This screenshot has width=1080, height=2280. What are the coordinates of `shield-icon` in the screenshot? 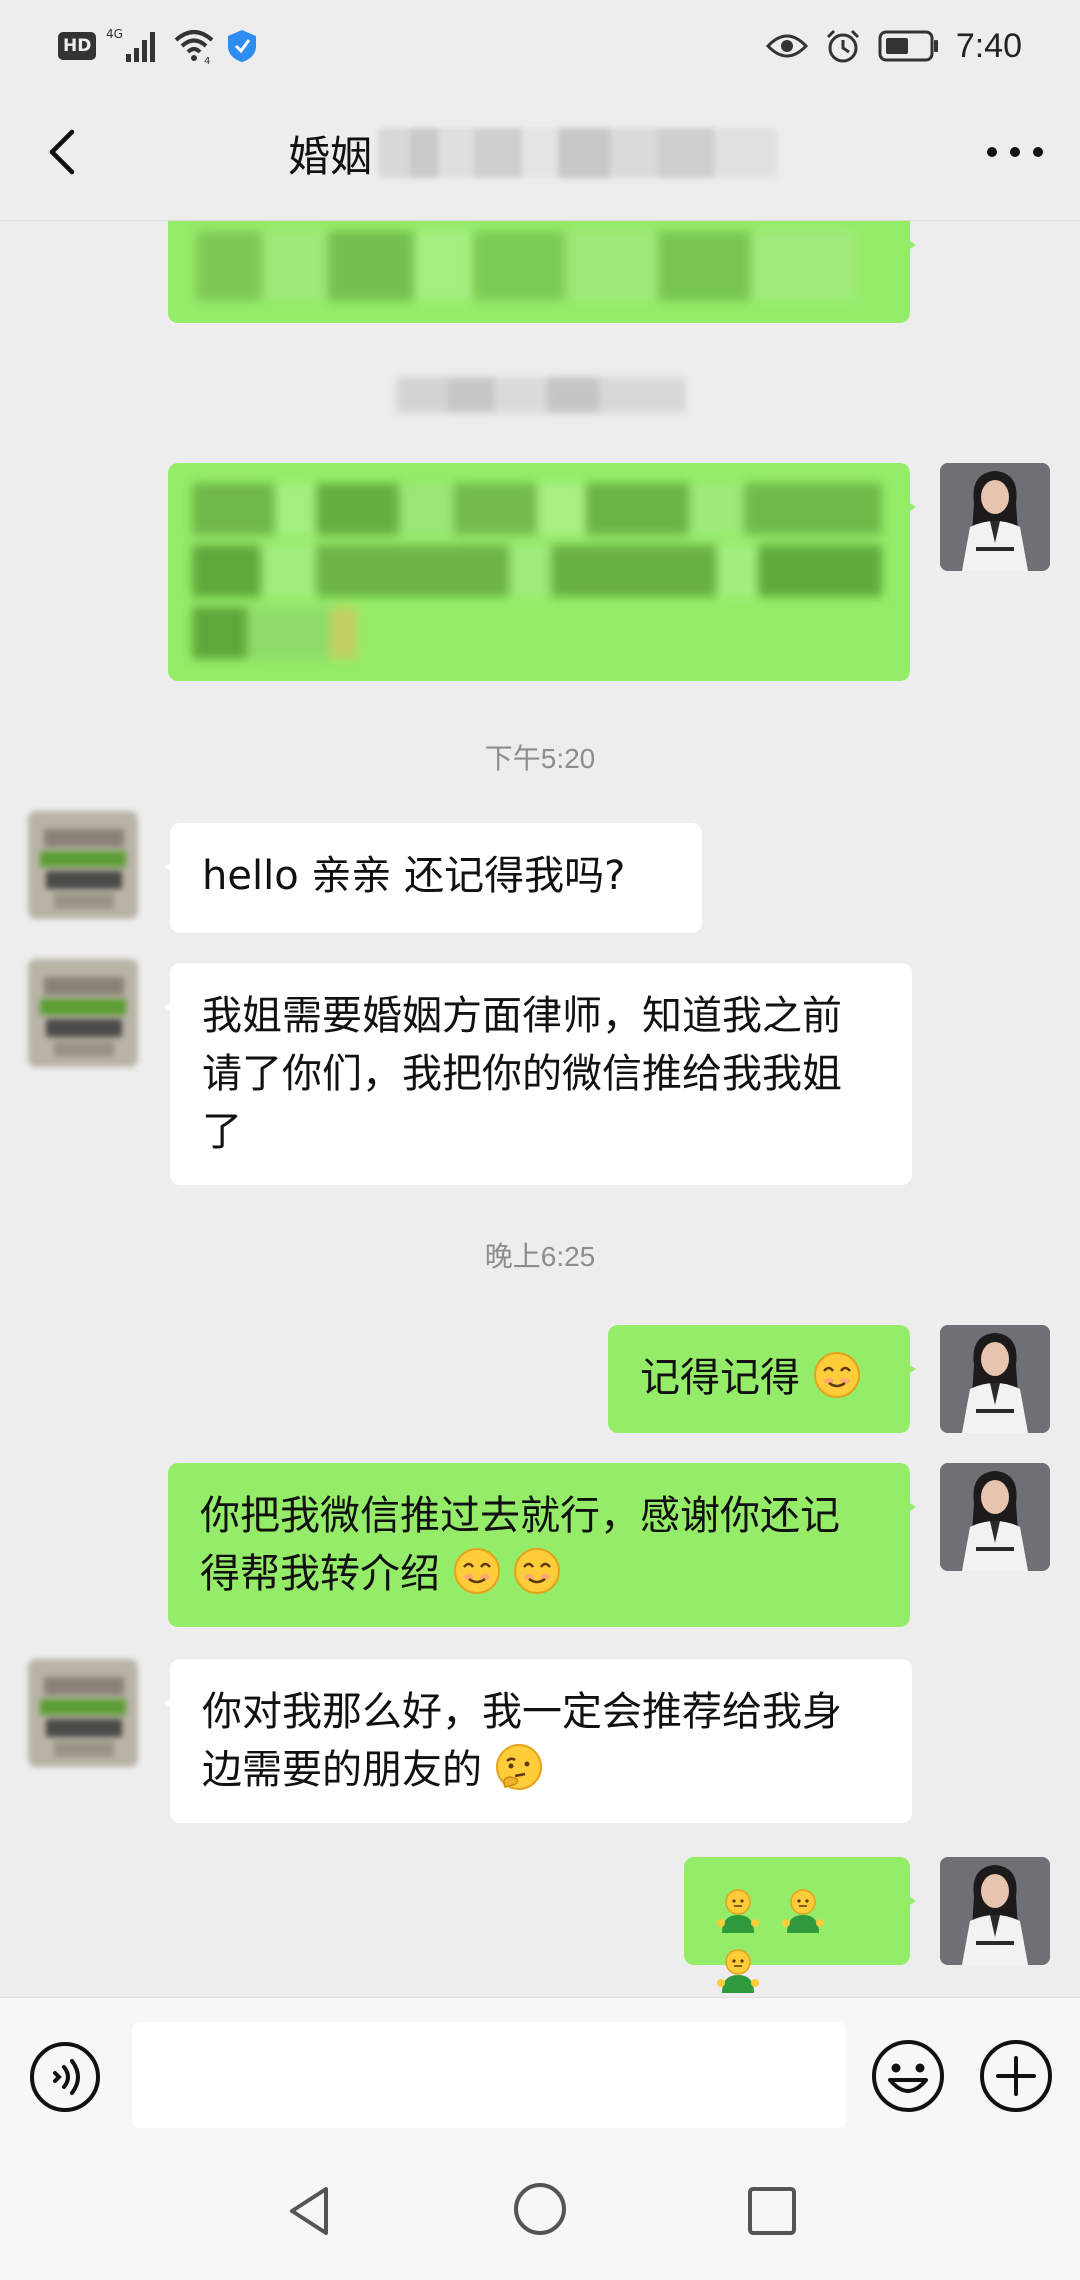 It's located at (242, 46).